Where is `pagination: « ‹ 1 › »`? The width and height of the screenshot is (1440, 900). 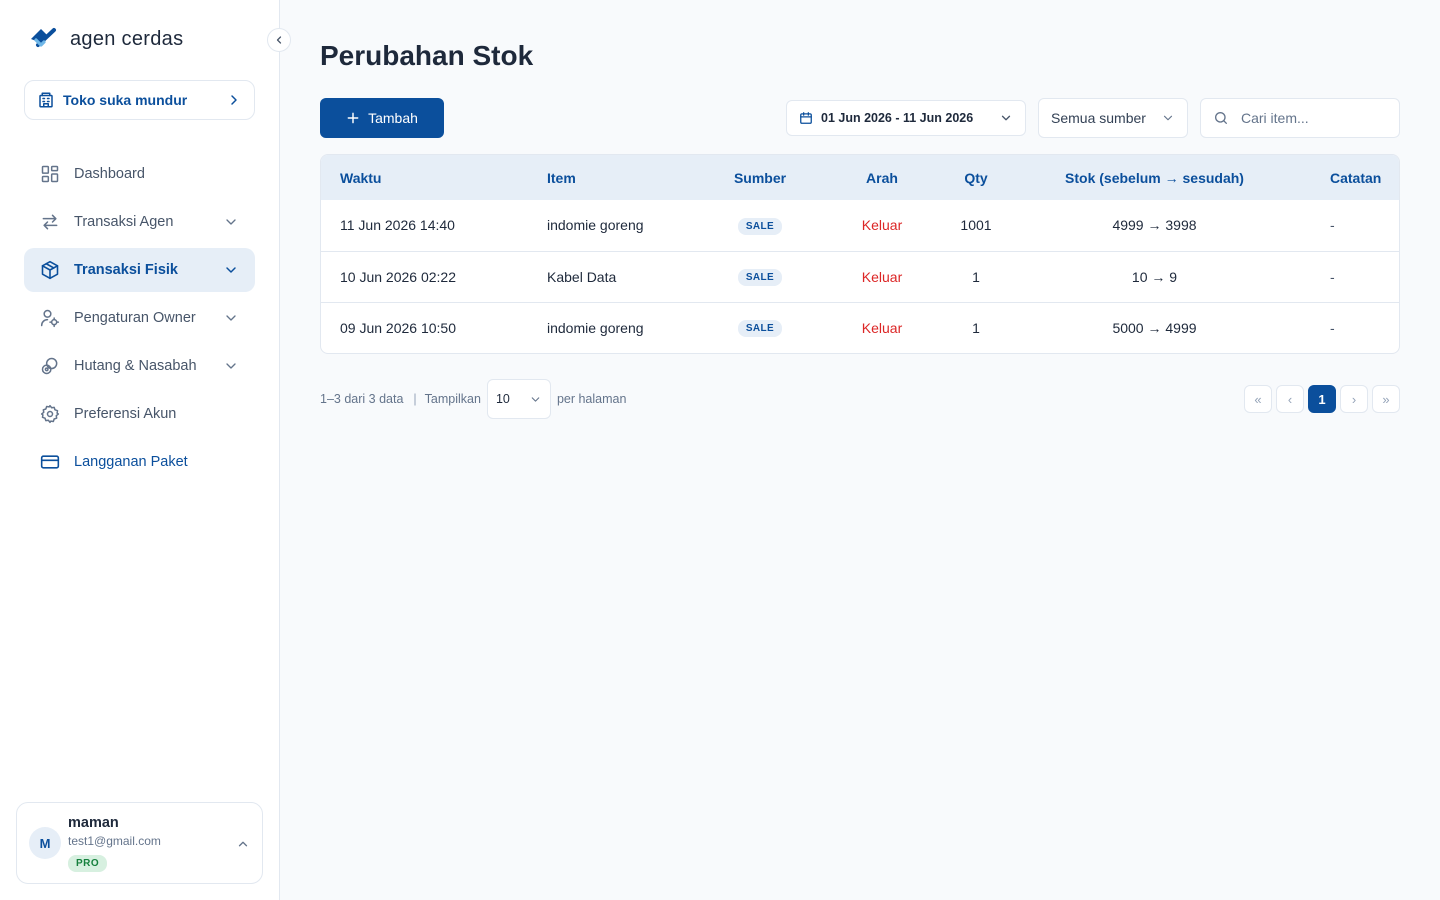 pagination: « ‹ 1 › » is located at coordinates (1322, 399).